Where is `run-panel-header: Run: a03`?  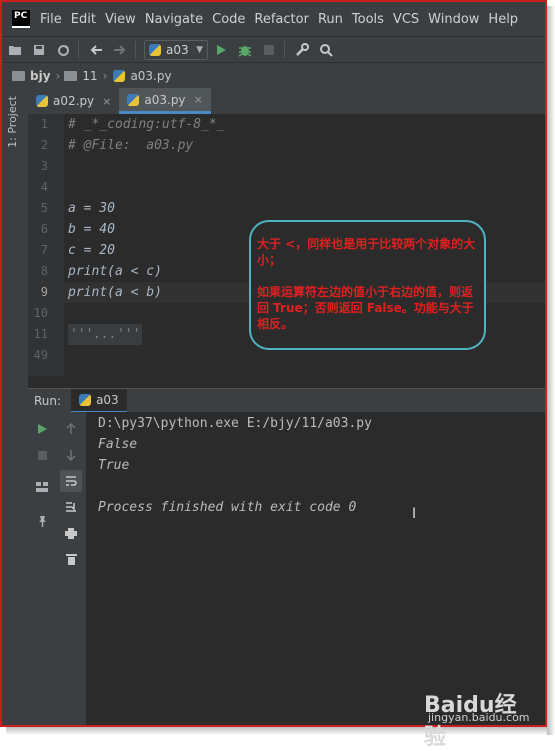
run-panel-header: Run: a03 is located at coordinates (286, 400).